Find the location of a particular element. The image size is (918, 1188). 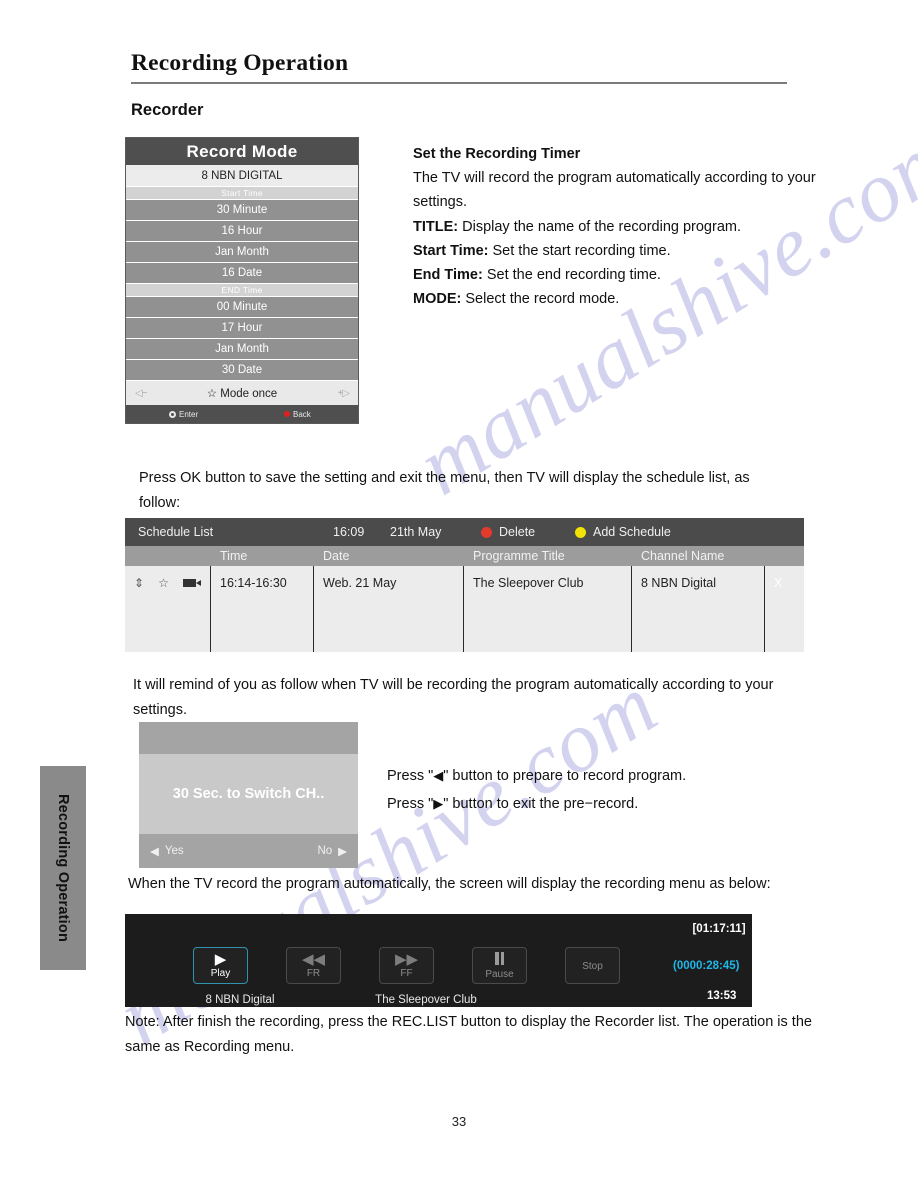

play-button: ▶ Play is located at coordinates (220, 965).